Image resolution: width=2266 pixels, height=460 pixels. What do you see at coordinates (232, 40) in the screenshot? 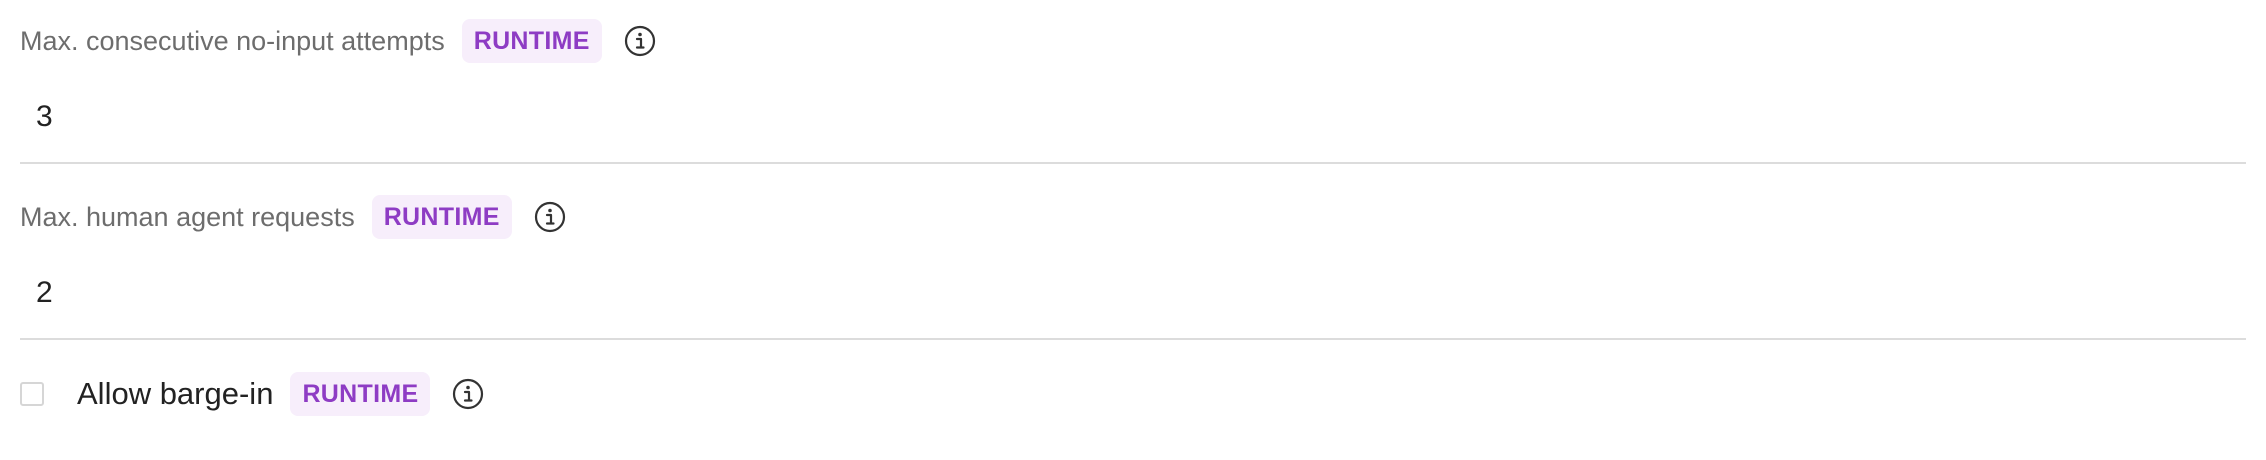
I see `no-input-attempts-label: Max. consecutive no-input attempts` at bounding box center [232, 40].